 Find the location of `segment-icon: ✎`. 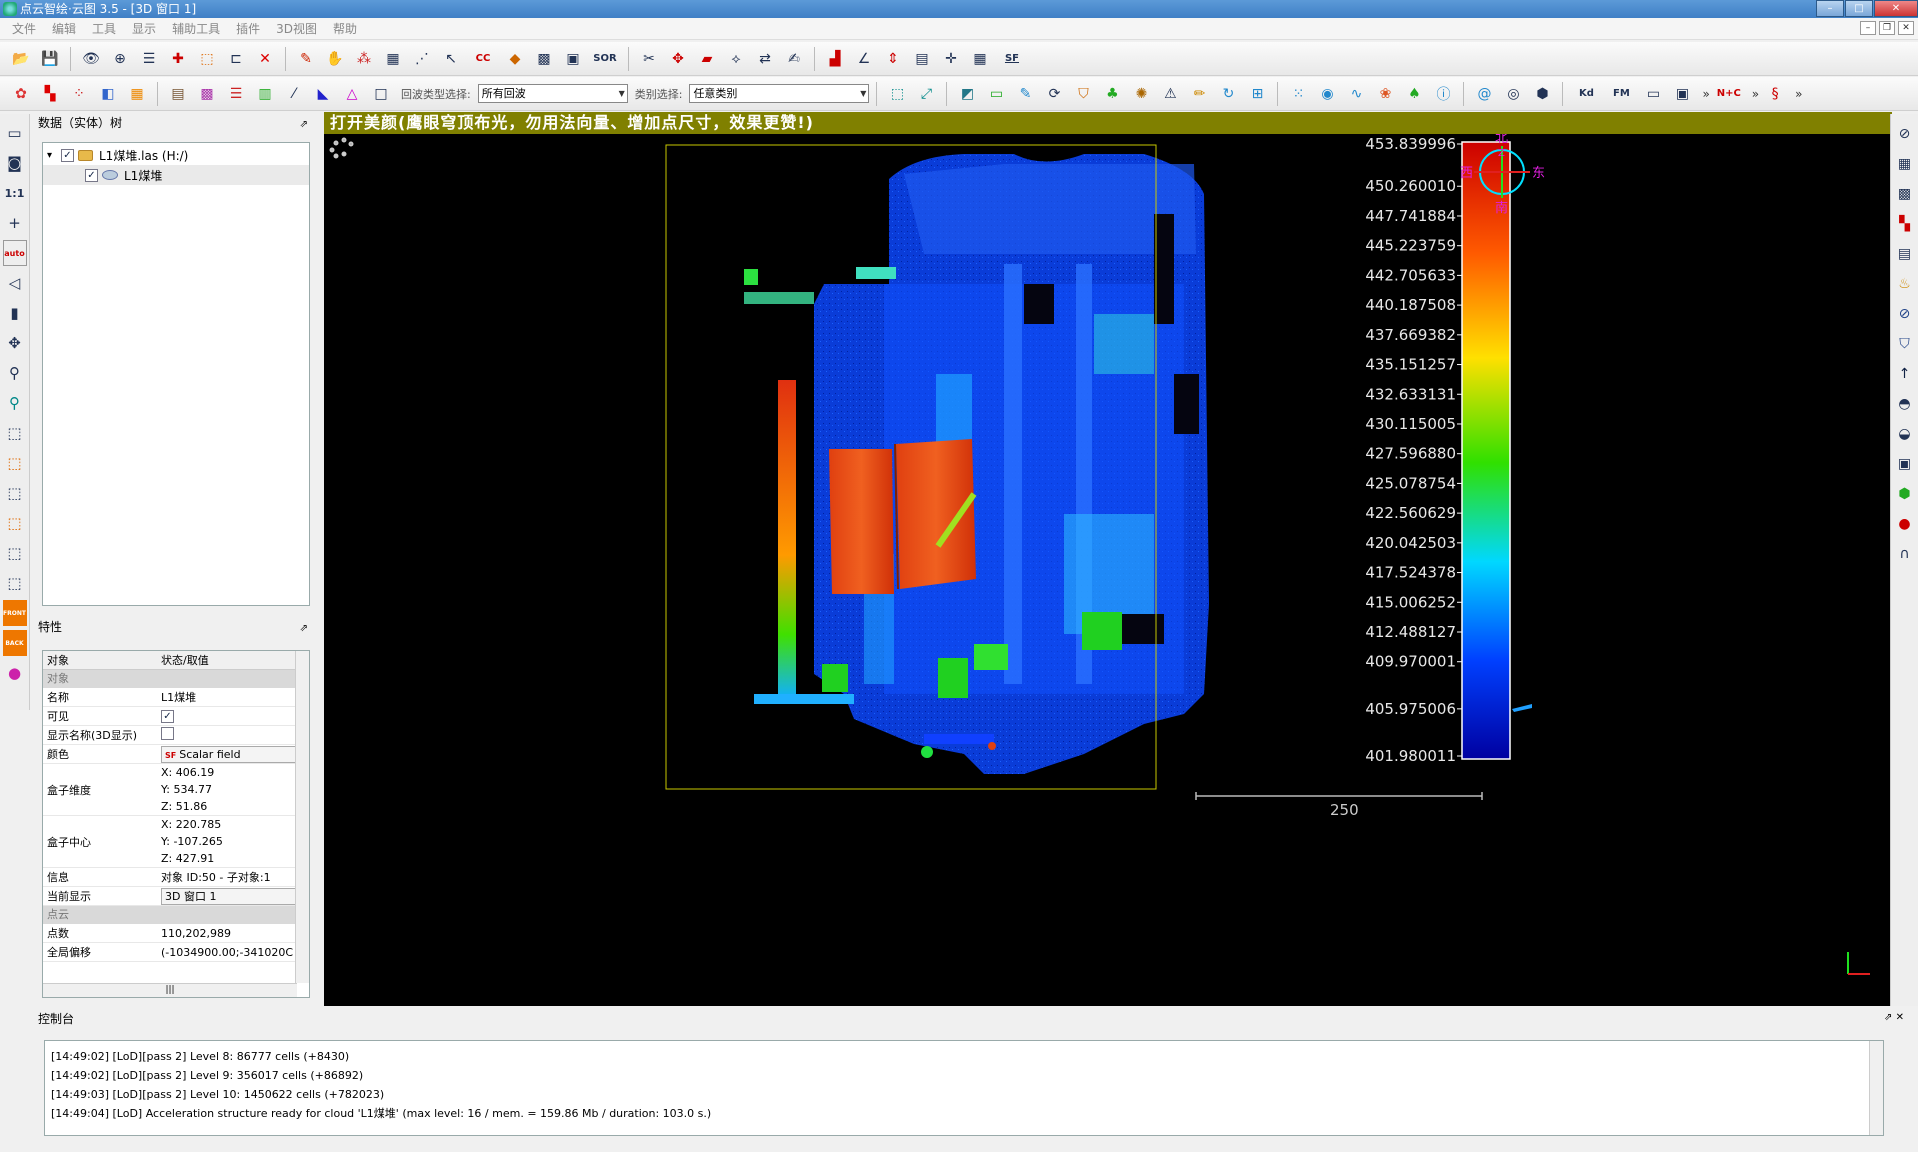

segment-icon: ✎ is located at coordinates (306, 59).